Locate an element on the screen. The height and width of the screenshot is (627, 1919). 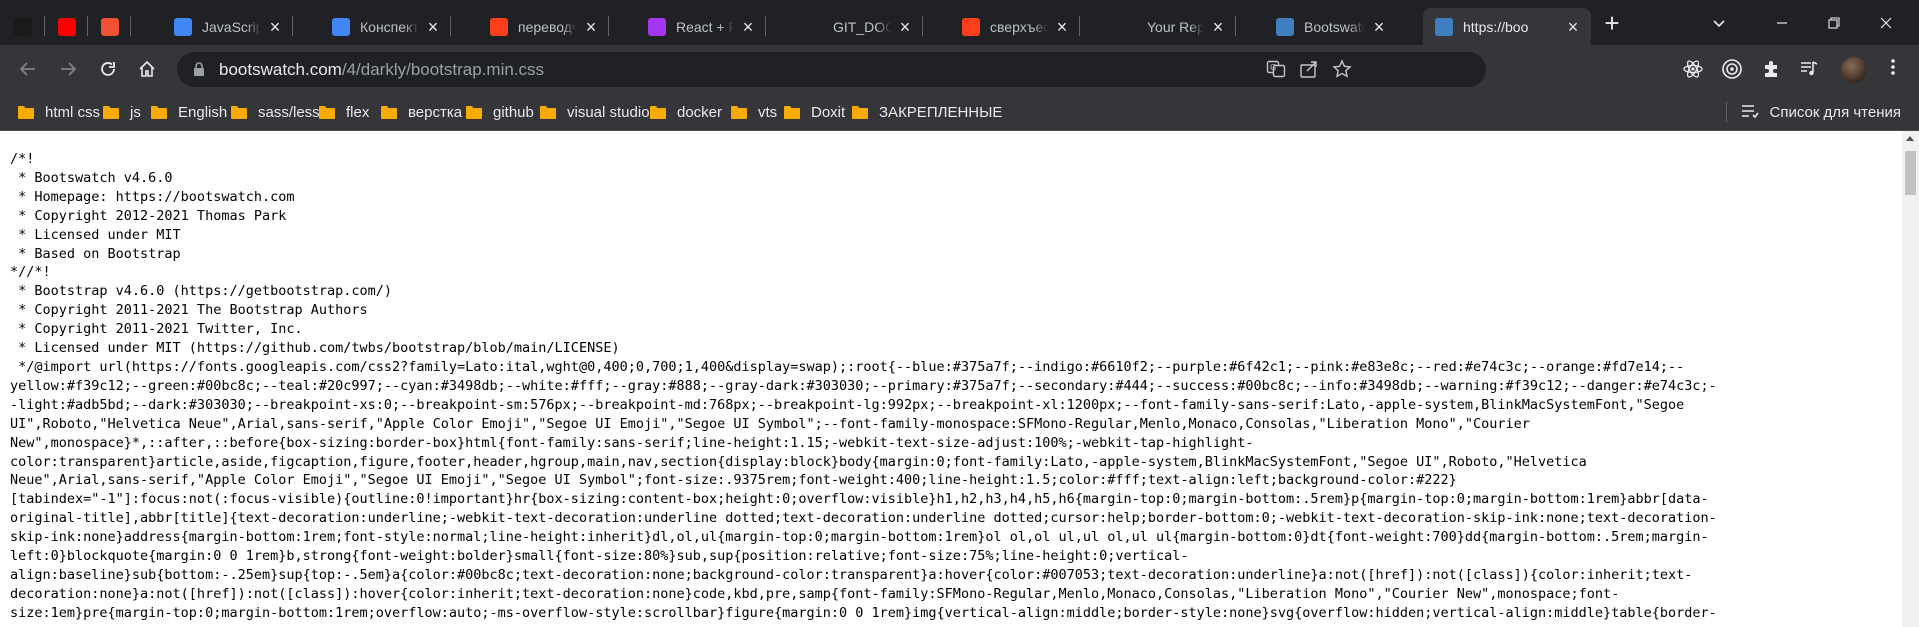
bookmark-label: English is located at coordinates (203, 112).